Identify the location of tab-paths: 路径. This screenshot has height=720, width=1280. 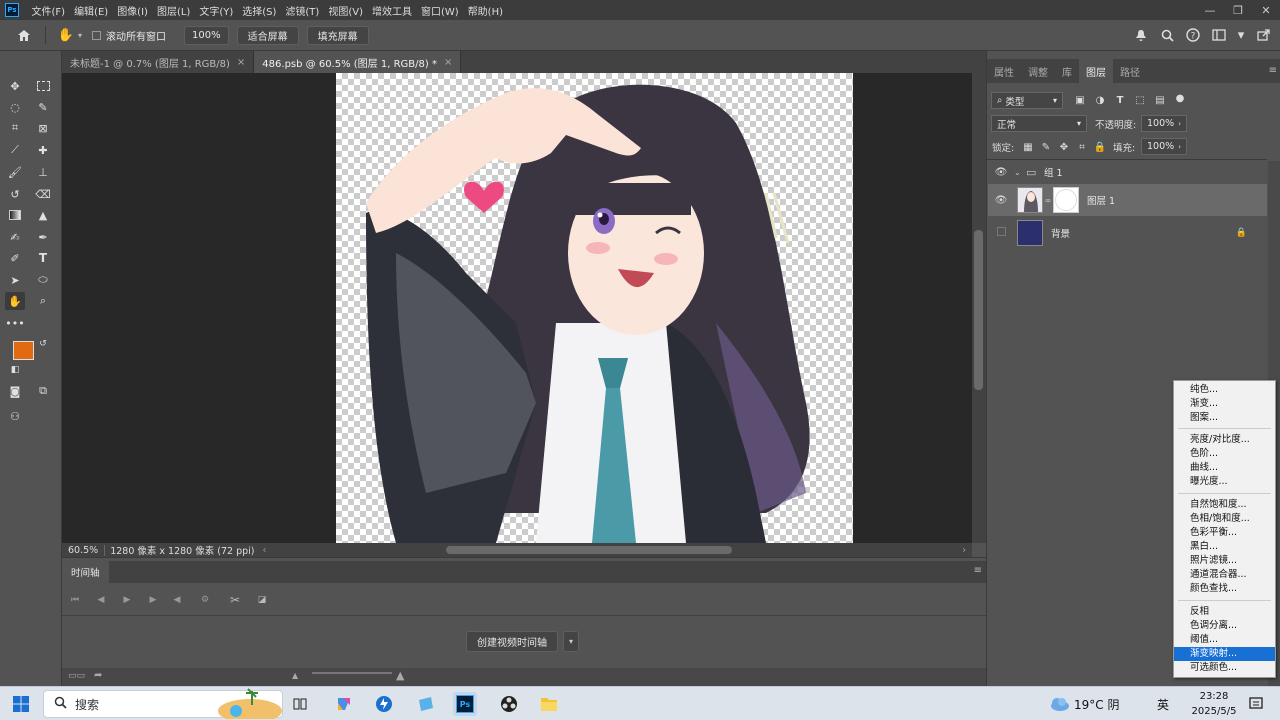
(1130, 71).